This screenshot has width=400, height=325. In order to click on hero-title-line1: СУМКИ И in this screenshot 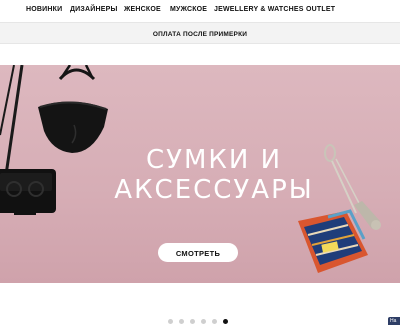, I will do `click(214, 160)`.